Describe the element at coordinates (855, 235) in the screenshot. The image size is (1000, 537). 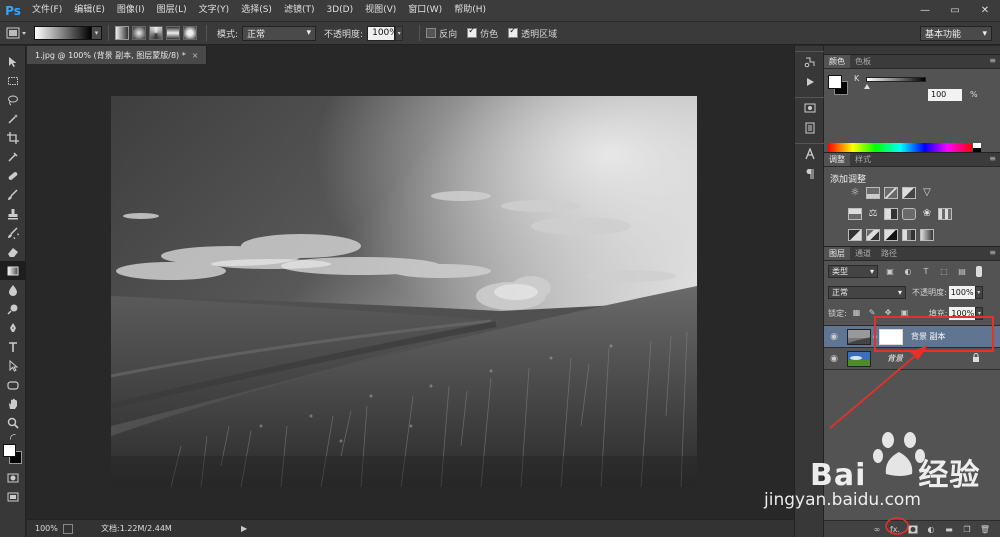
I see `invert-icon` at that location.